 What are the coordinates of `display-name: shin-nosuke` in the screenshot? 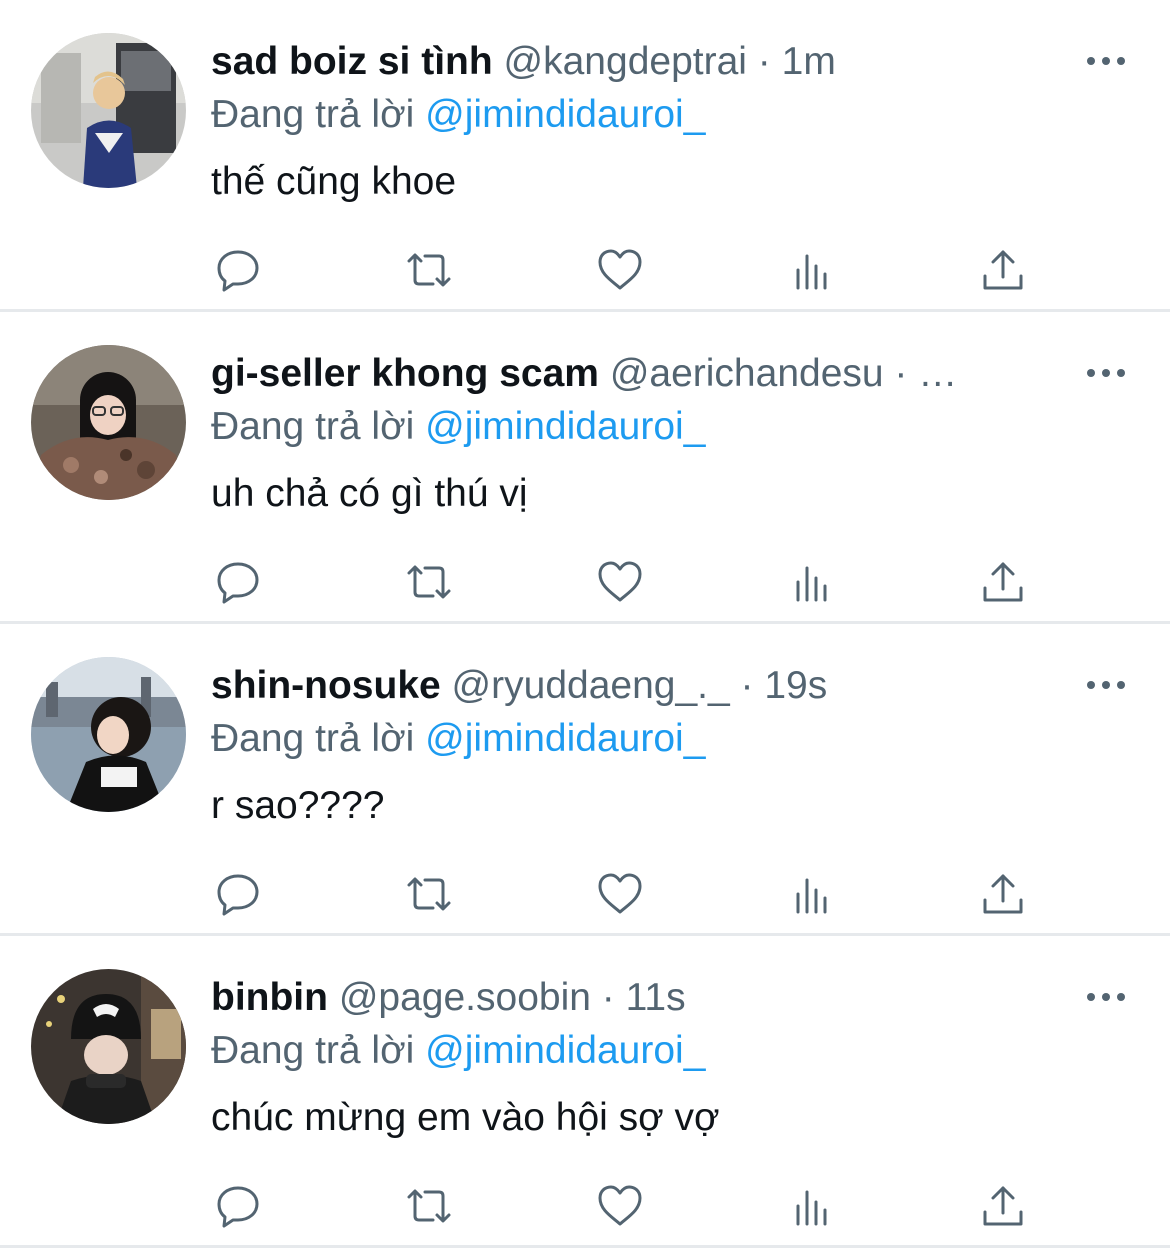 It's located at (326, 685).